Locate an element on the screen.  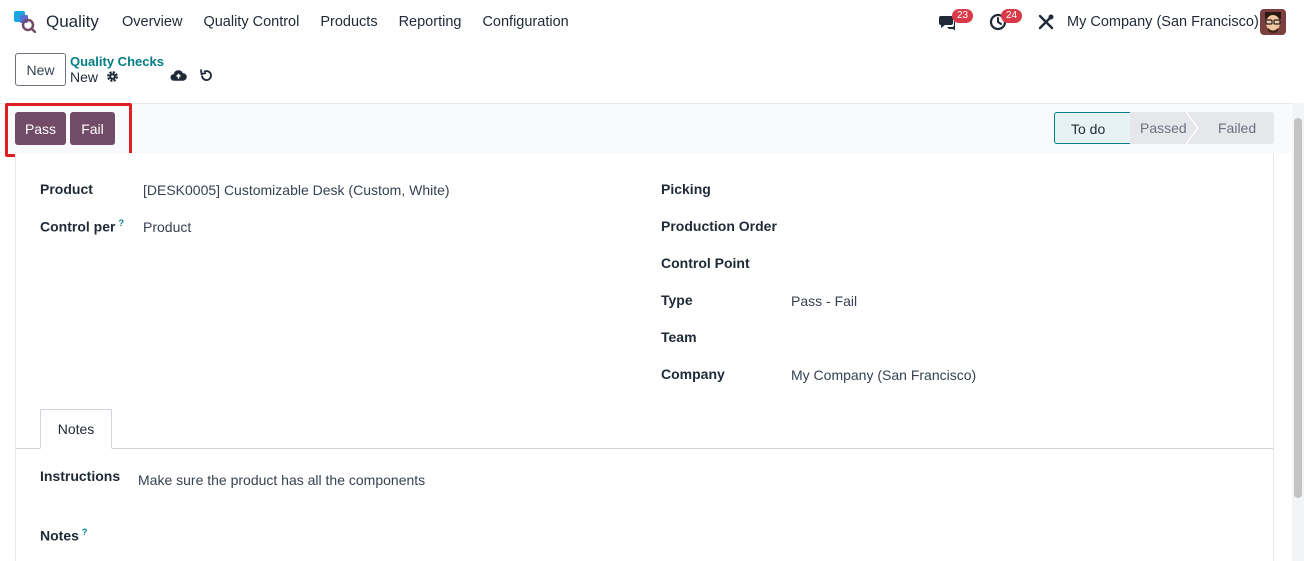
control-per-field: Product is located at coordinates (167, 227).